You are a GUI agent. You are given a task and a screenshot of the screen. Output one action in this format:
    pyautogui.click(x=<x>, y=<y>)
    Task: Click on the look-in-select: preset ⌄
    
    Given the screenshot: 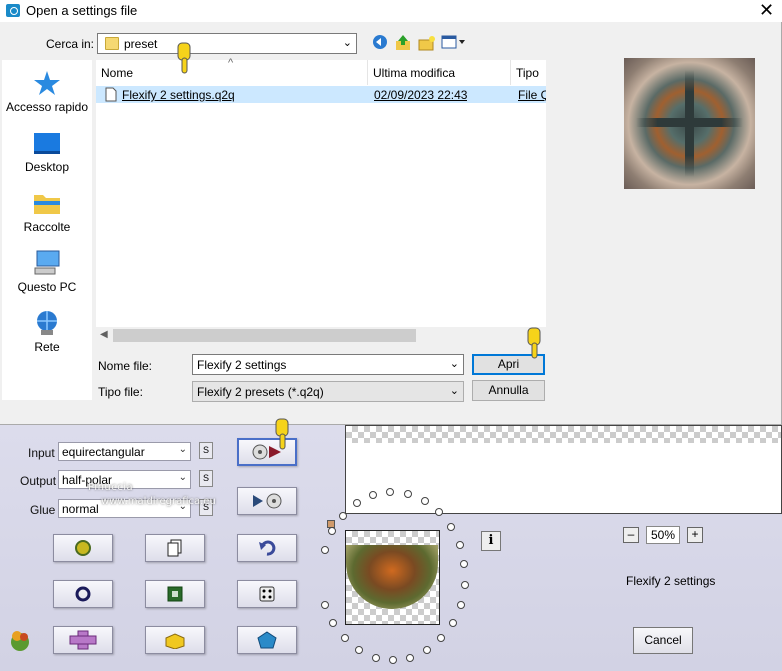 What is the action you would take?
    pyautogui.click(x=227, y=43)
    